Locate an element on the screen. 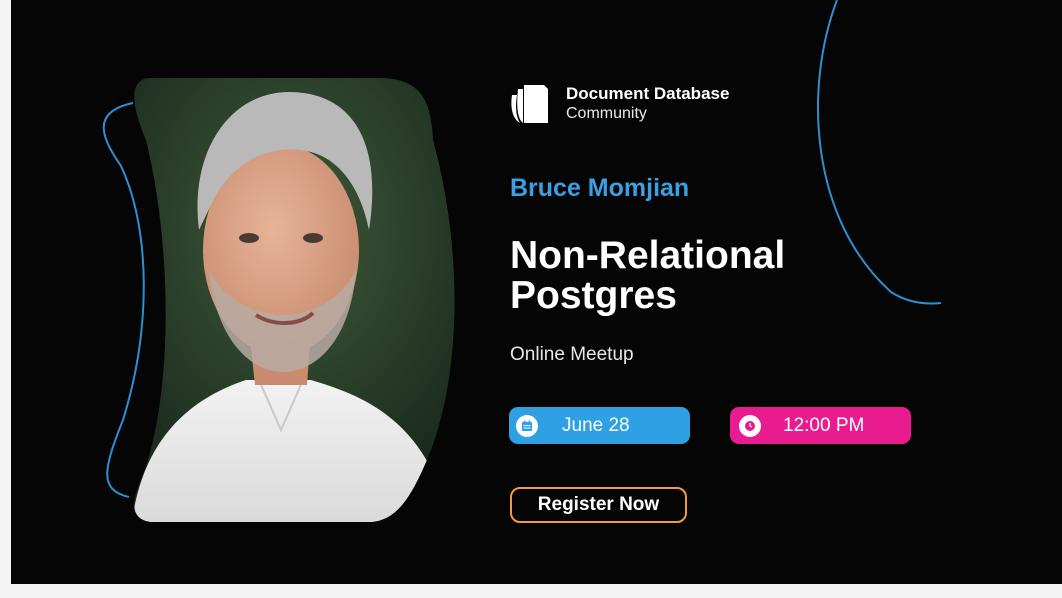 The height and width of the screenshot is (598, 1062). calendar-icon is located at coordinates (527, 425).